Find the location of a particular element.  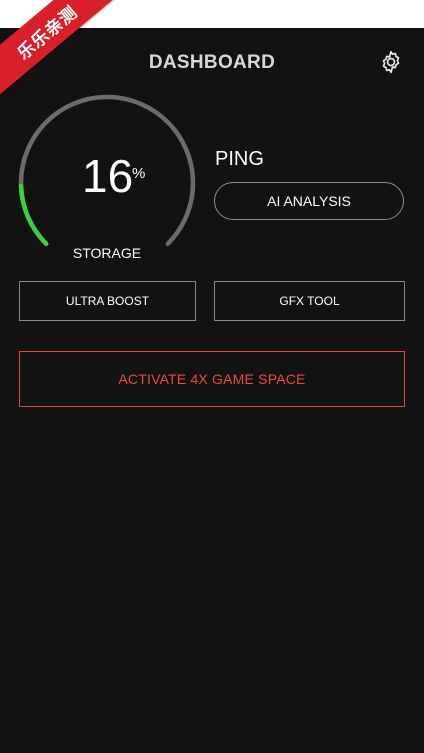

ultra-boost-label: ULTRA BOOST is located at coordinates (107, 301).